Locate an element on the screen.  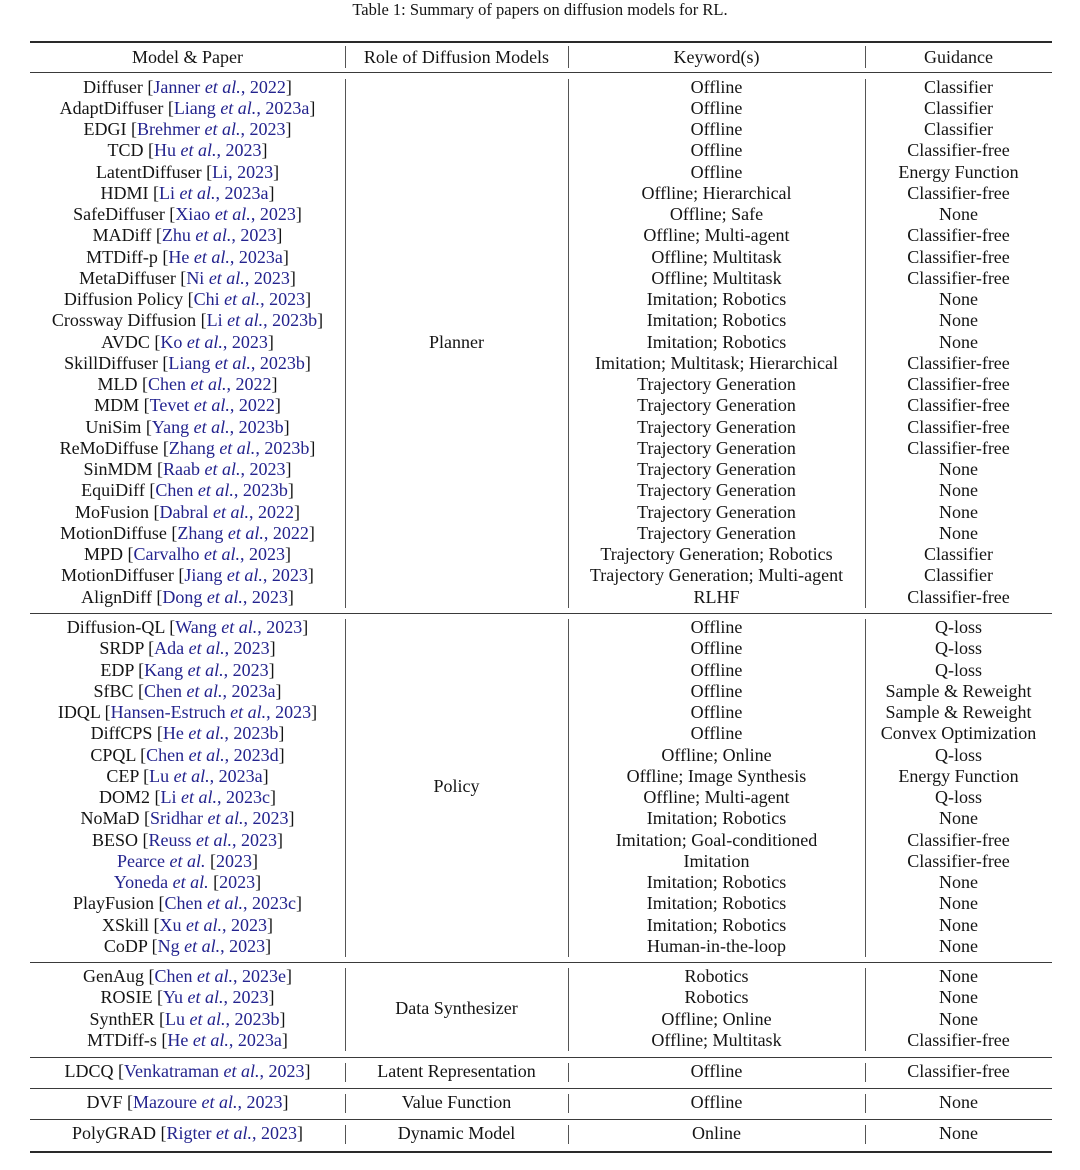
guidance-cell: None is located at coordinates (958, 299).